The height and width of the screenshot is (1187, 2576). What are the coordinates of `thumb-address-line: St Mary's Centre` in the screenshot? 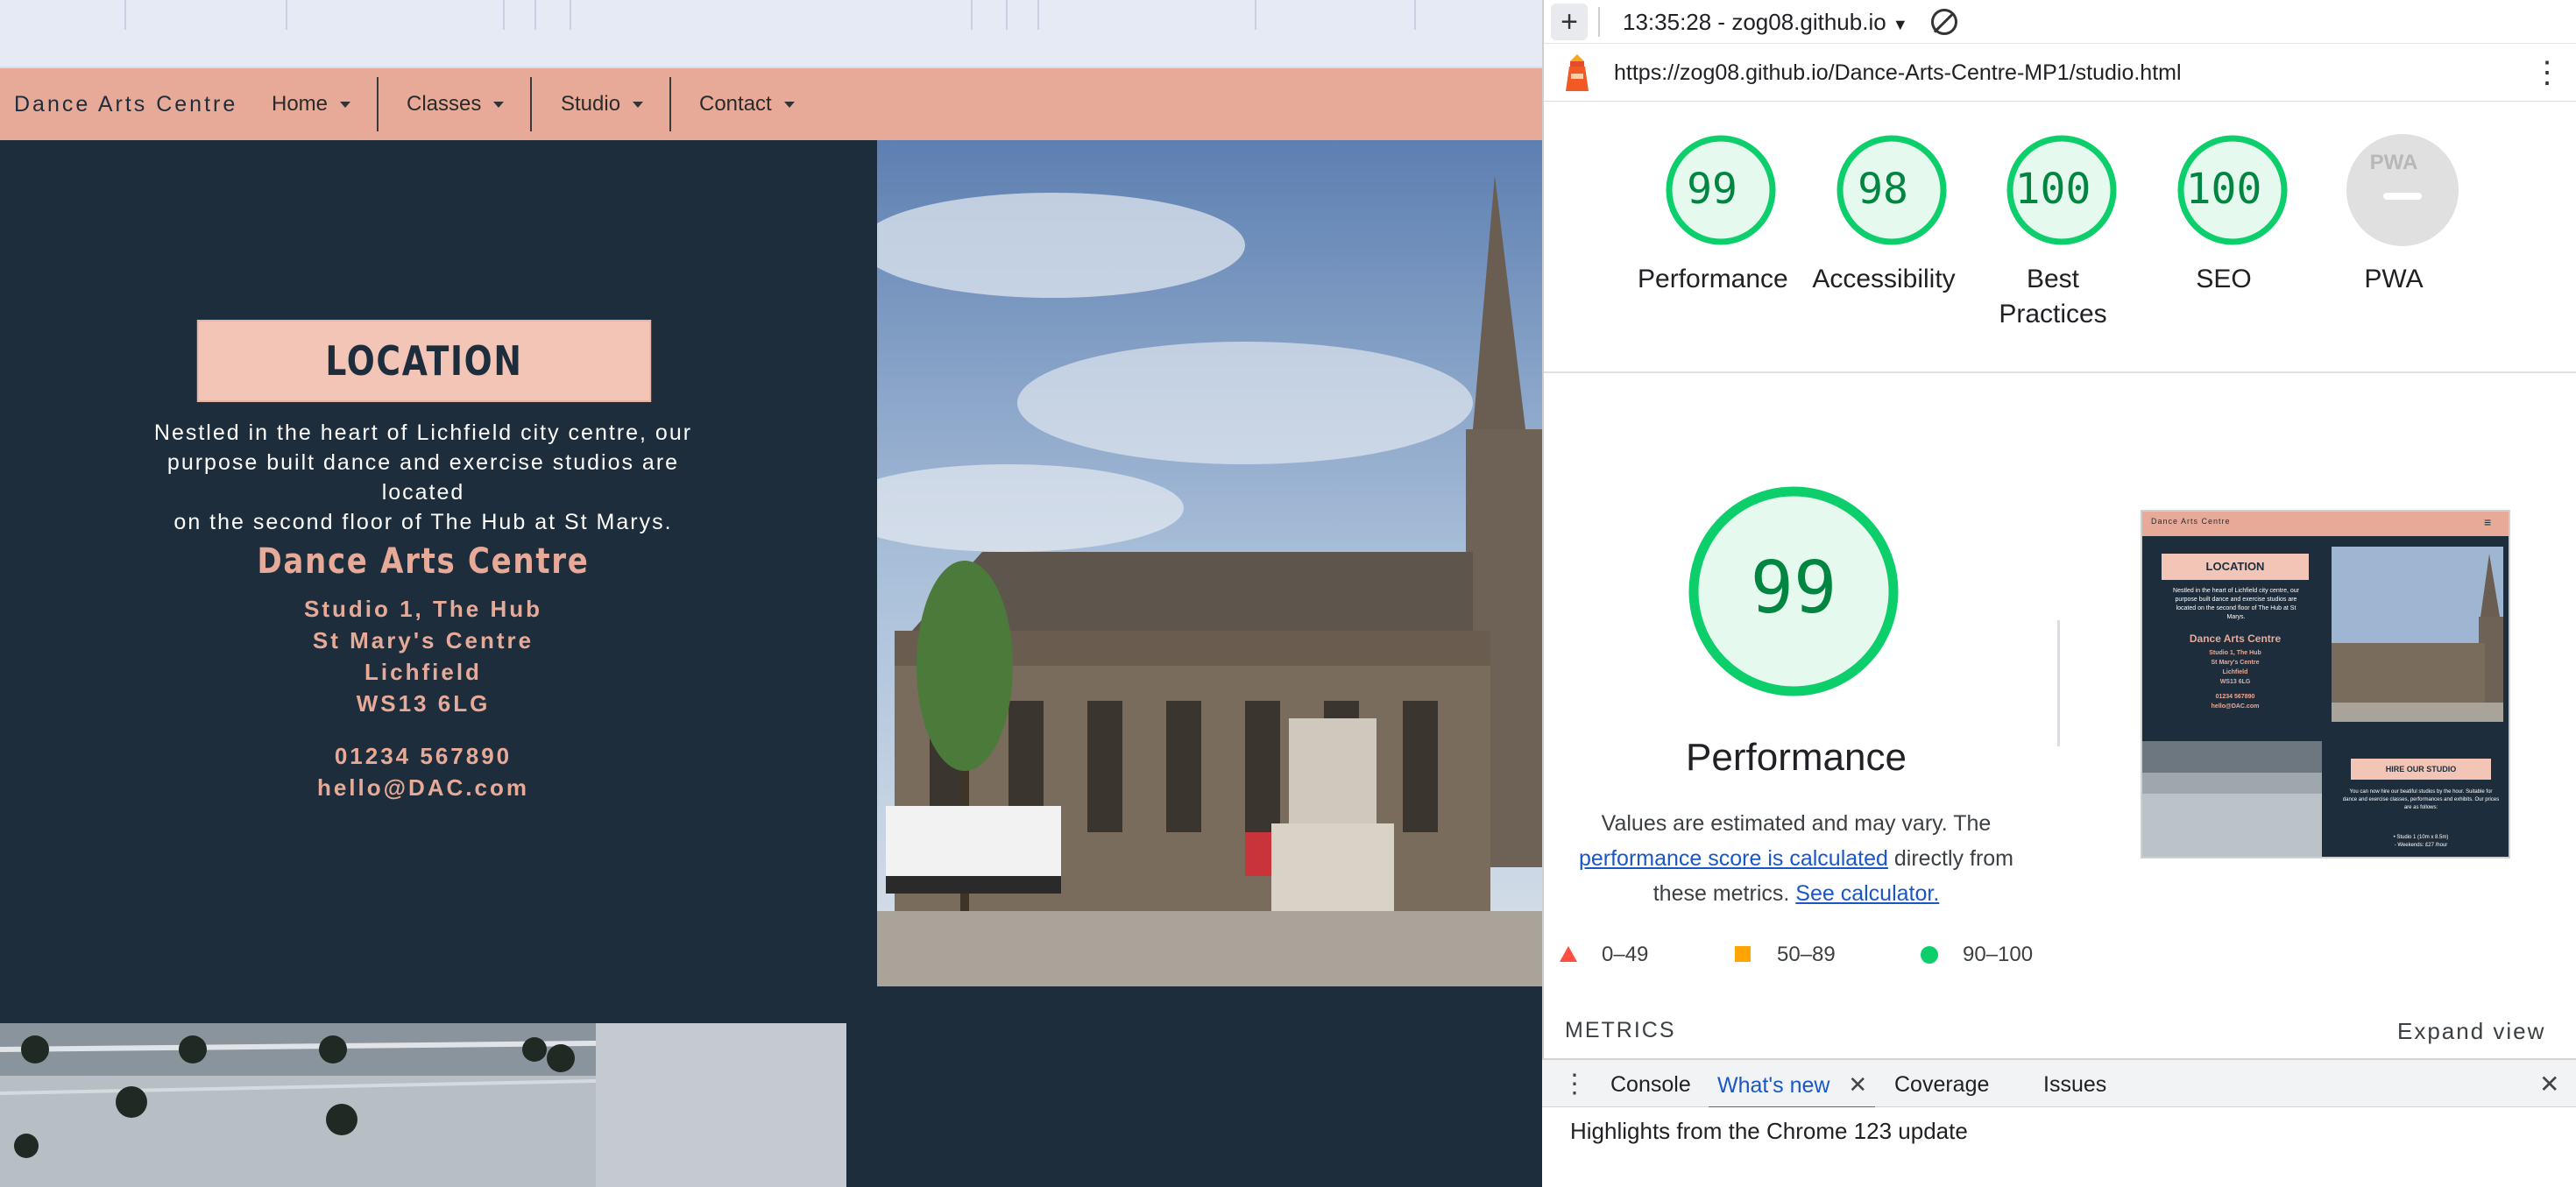 It's located at (2235, 663).